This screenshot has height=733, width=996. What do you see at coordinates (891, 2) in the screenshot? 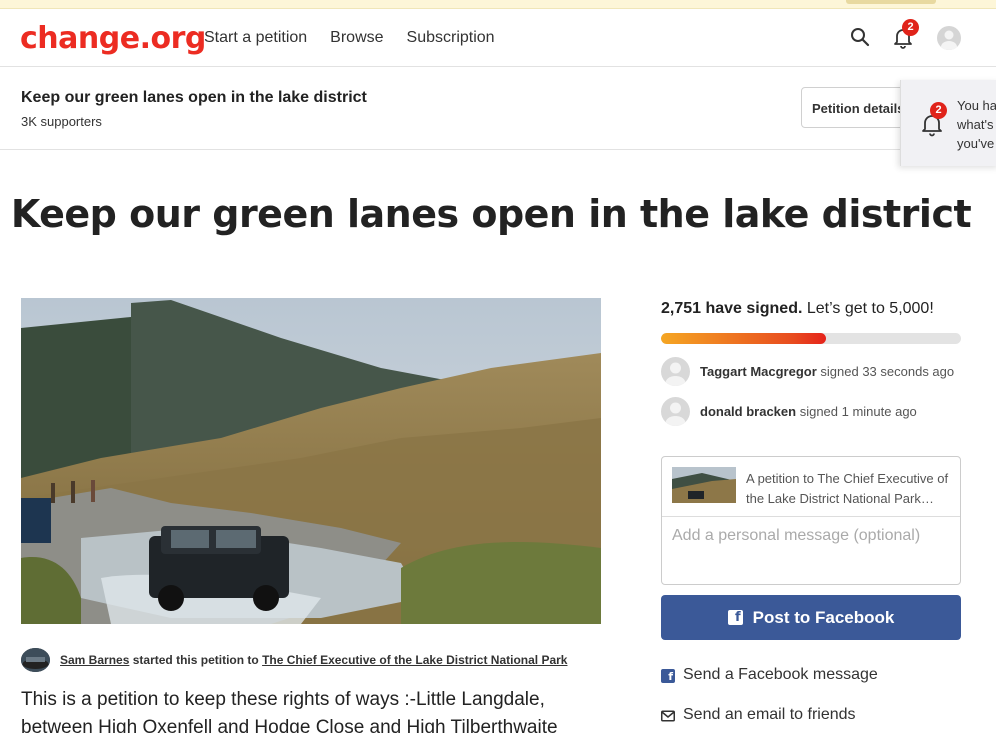
I see `top-notice-button` at bounding box center [891, 2].